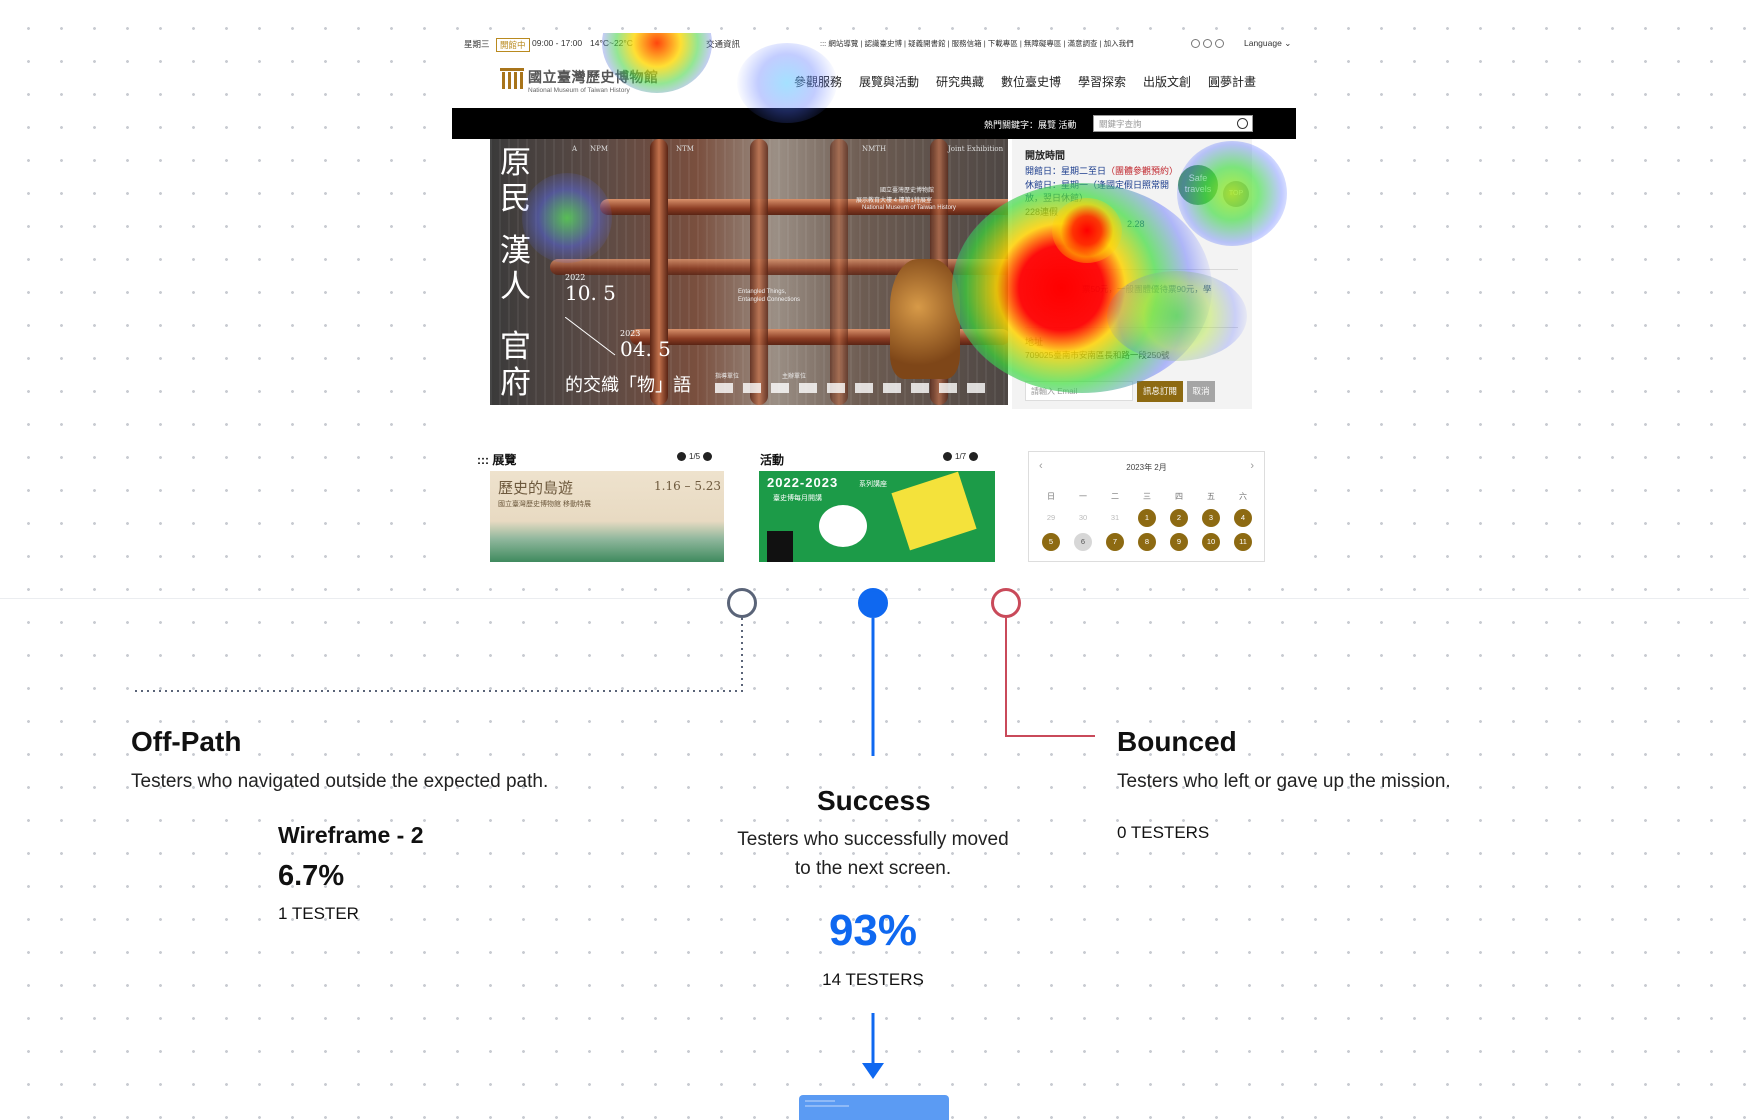 The width and height of the screenshot is (1749, 1120). I want to click on offpath-title: Off-Path, so click(186, 741).